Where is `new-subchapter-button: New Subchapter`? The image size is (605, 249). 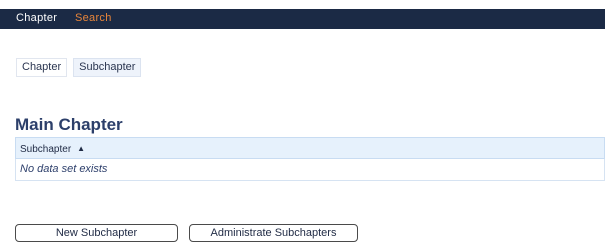 new-subchapter-button: New Subchapter is located at coordinates (96, 233).